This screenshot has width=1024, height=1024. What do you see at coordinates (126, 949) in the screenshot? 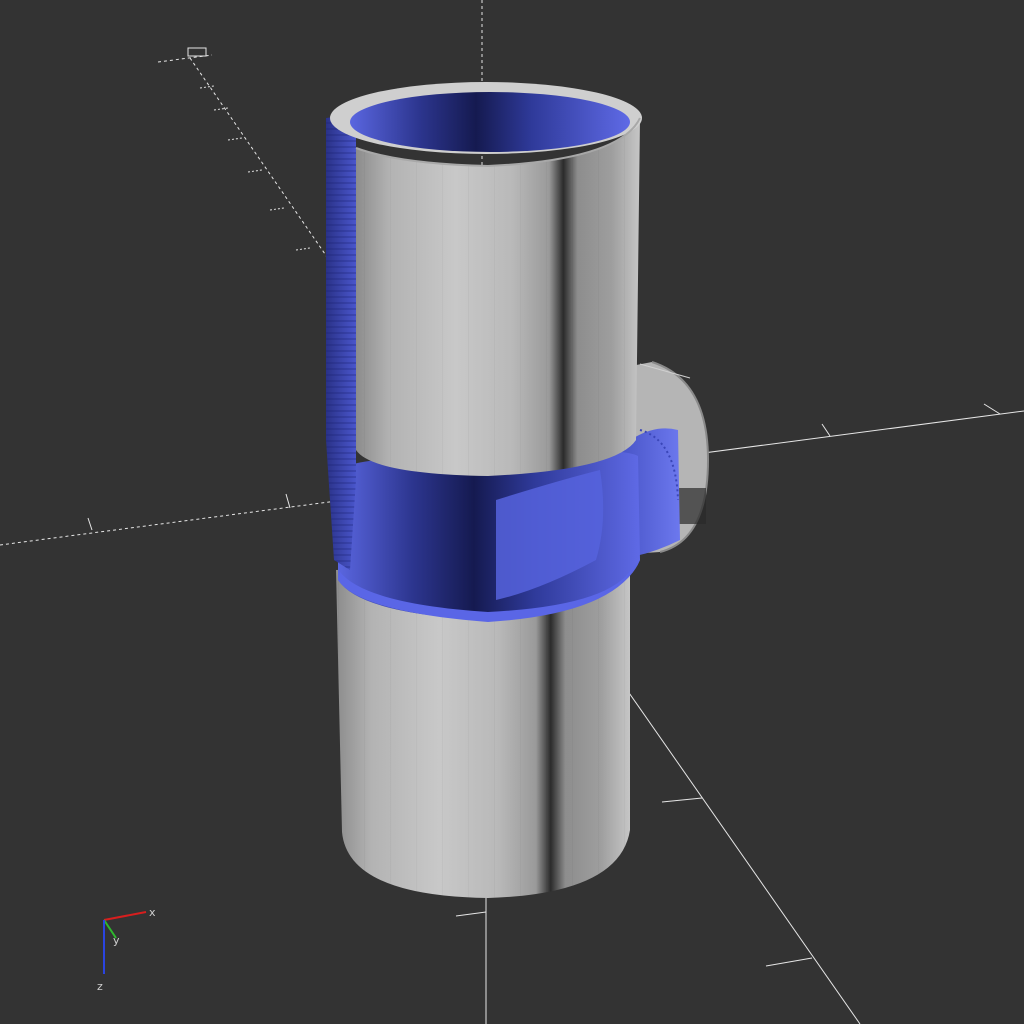
I see `axis-gizmo: x y z` at bounding box center [126, 949].